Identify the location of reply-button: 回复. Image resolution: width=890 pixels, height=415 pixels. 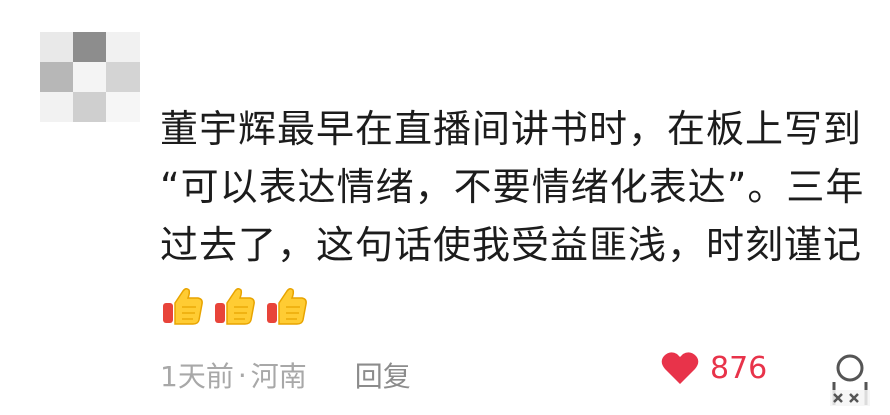
(383, 375).